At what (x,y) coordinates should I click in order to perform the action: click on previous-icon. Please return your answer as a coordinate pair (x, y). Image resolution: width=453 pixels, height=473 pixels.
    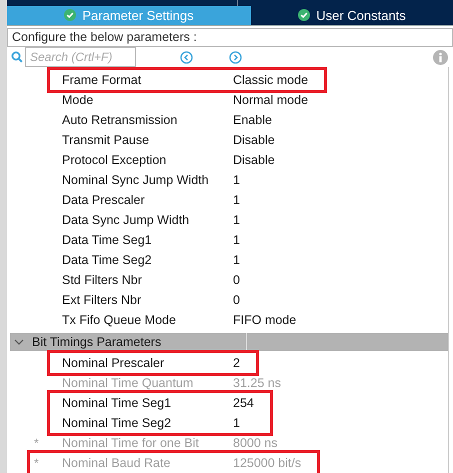
    Looking at the image, I should click on (186, 57).